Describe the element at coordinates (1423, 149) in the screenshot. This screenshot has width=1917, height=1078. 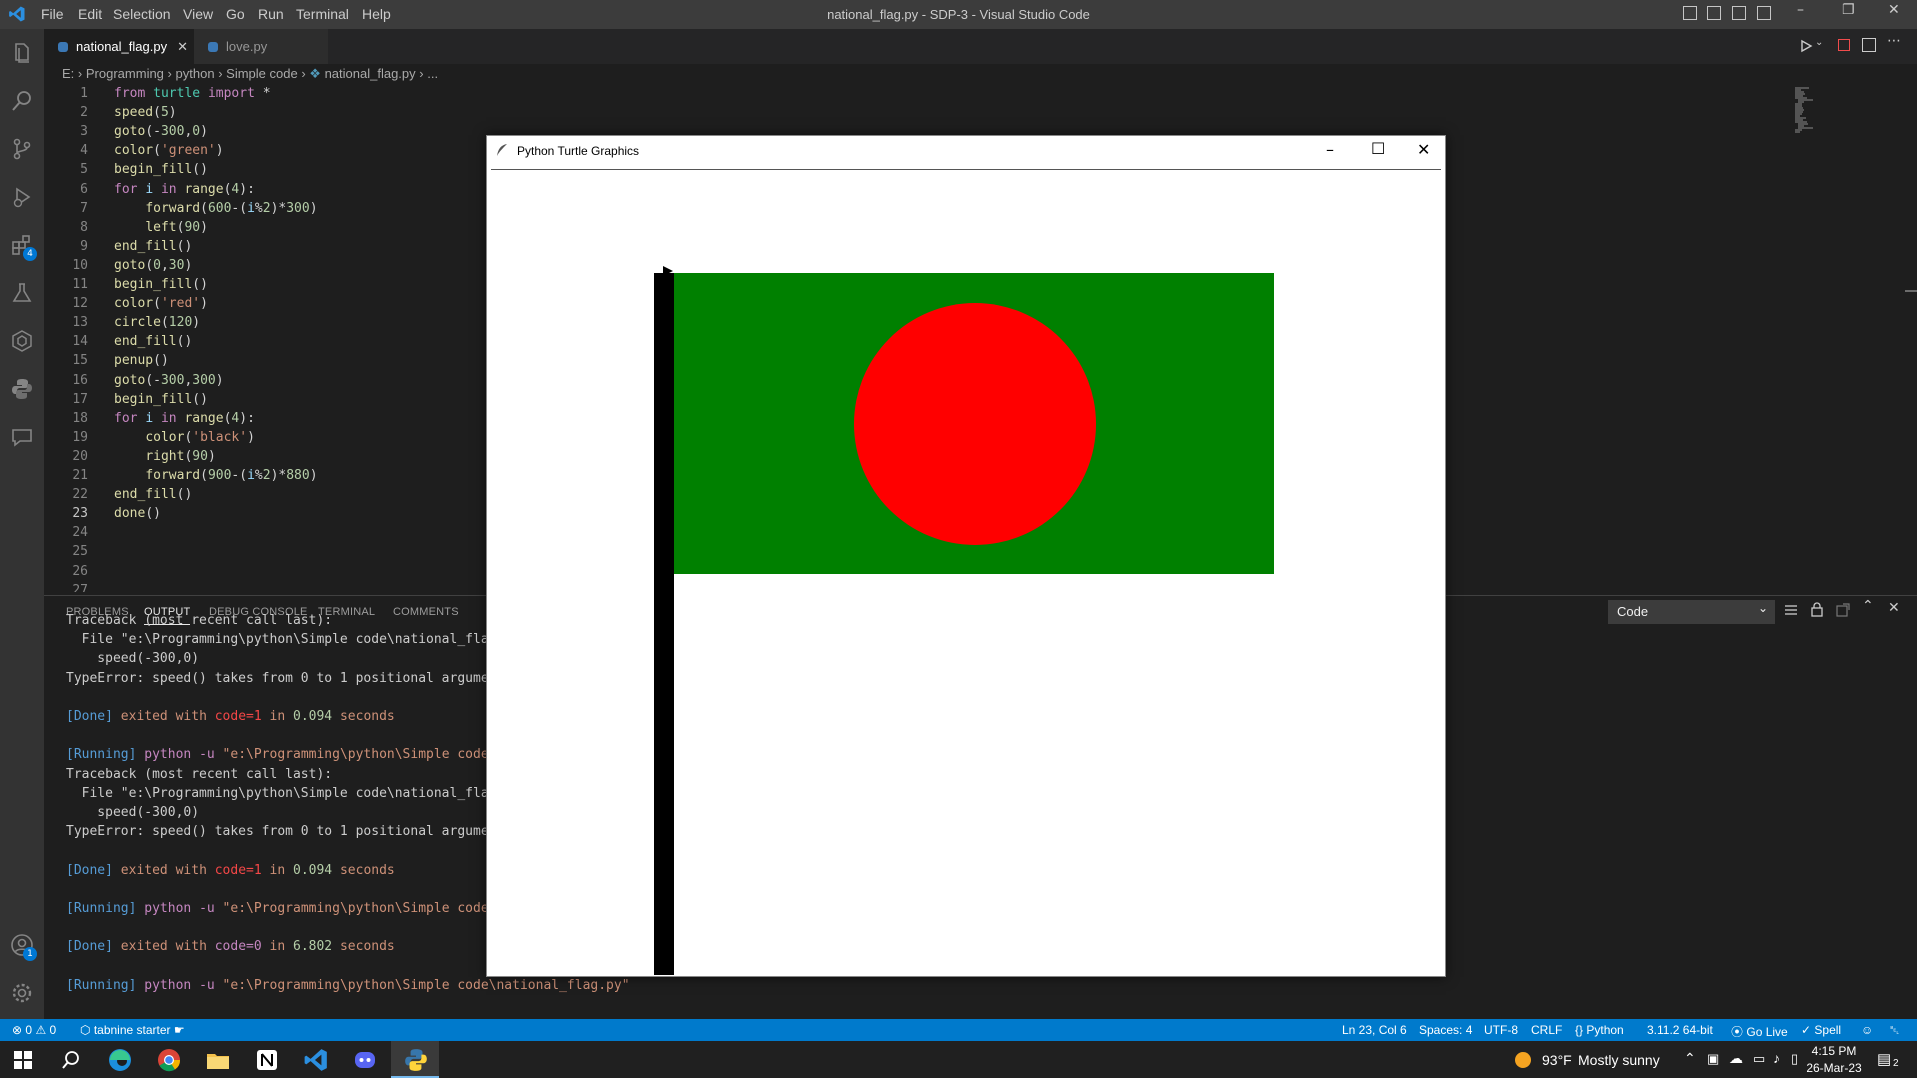
I see `turtle-close-icon: ✕` at that location.